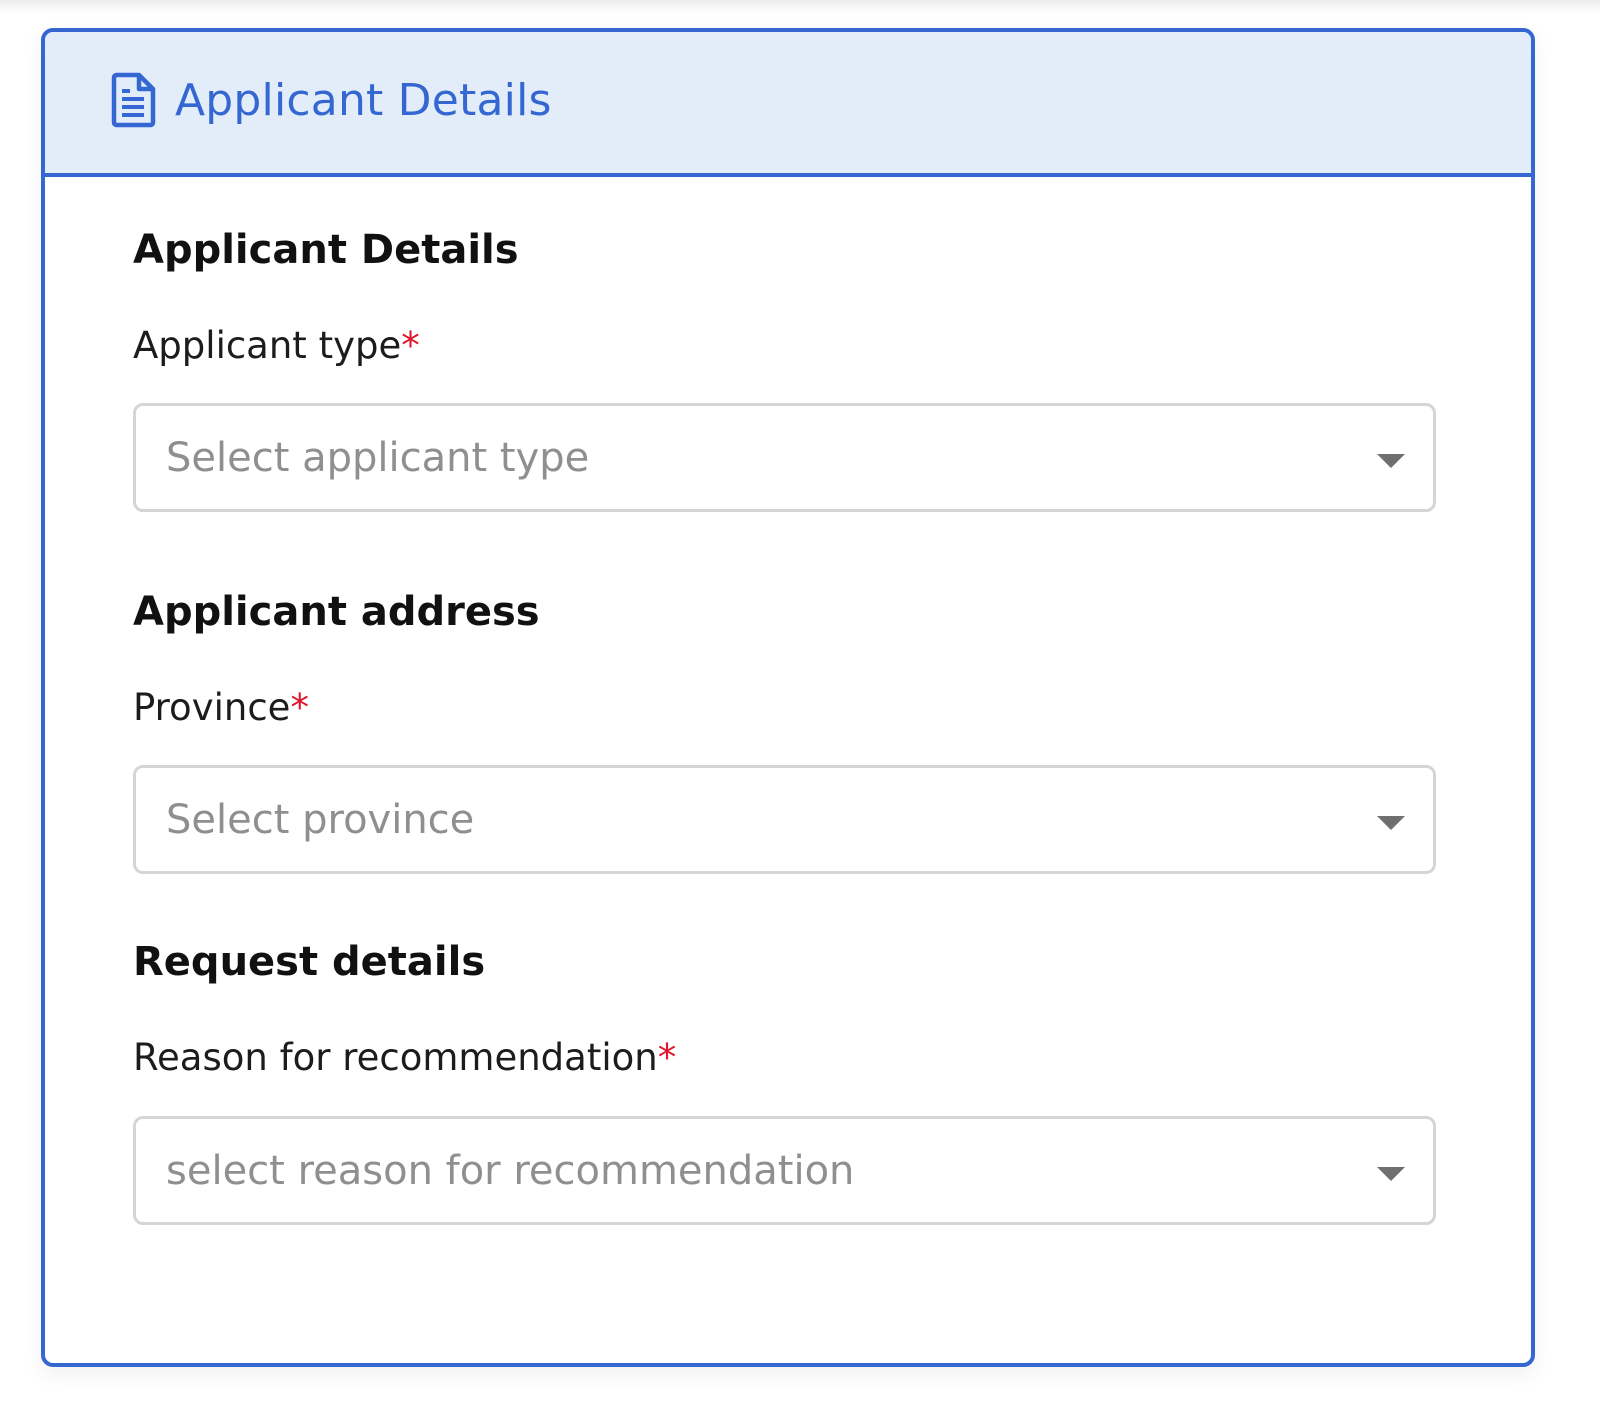 Image resolution: width=1600 pixels, height=1420 pixels. What do you see at coordinates (378, 458) in the screenshot?
I see `applicant-type-placeholder: Select applicant type` at bounding box center [378, 458].